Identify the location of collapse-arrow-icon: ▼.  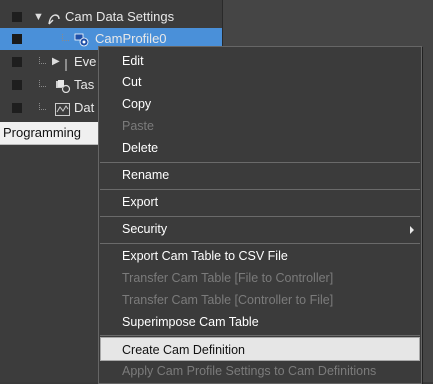
(38, 17).